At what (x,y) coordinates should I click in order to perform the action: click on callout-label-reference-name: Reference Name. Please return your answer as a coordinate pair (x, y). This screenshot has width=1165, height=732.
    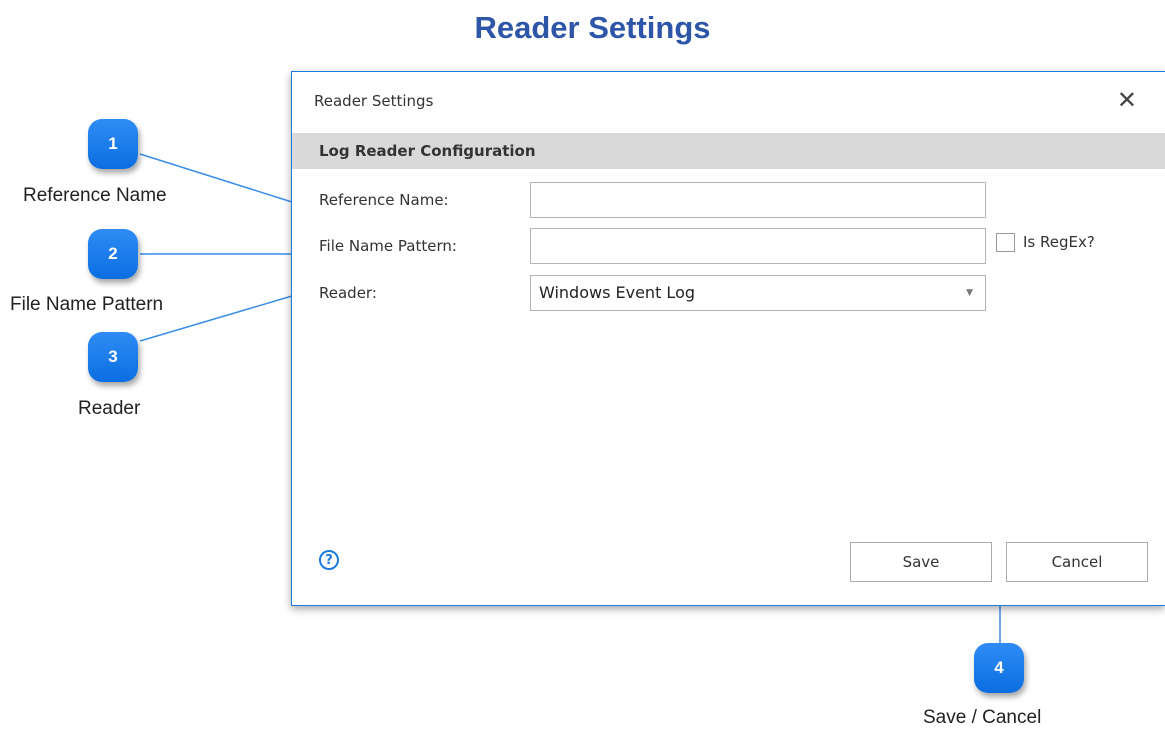
    Looking at the image, I should click on (95, 195).